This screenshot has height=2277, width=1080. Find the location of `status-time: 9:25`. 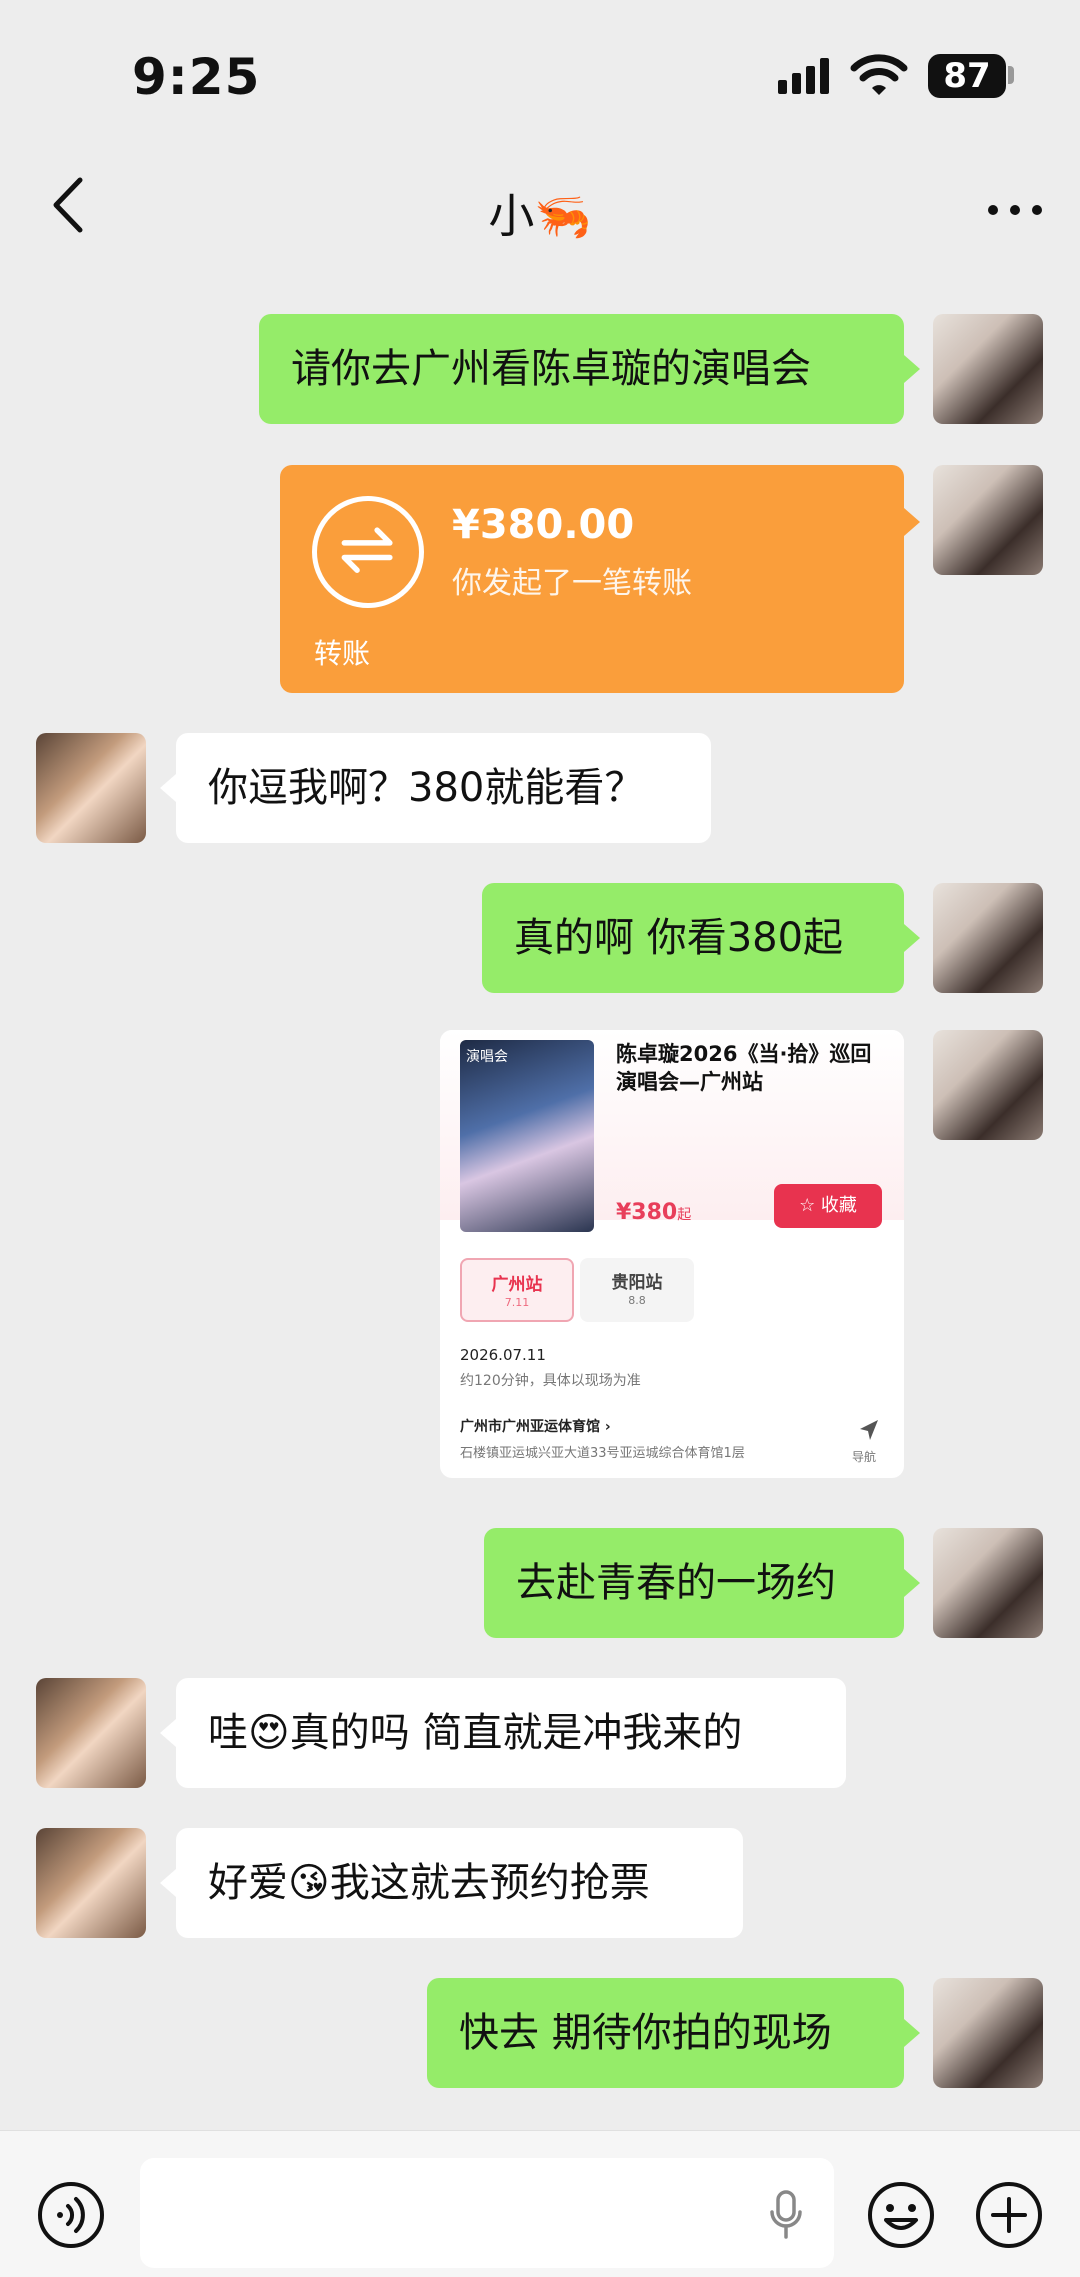

status-time: 9:25 is located at coordinates (196, 77).